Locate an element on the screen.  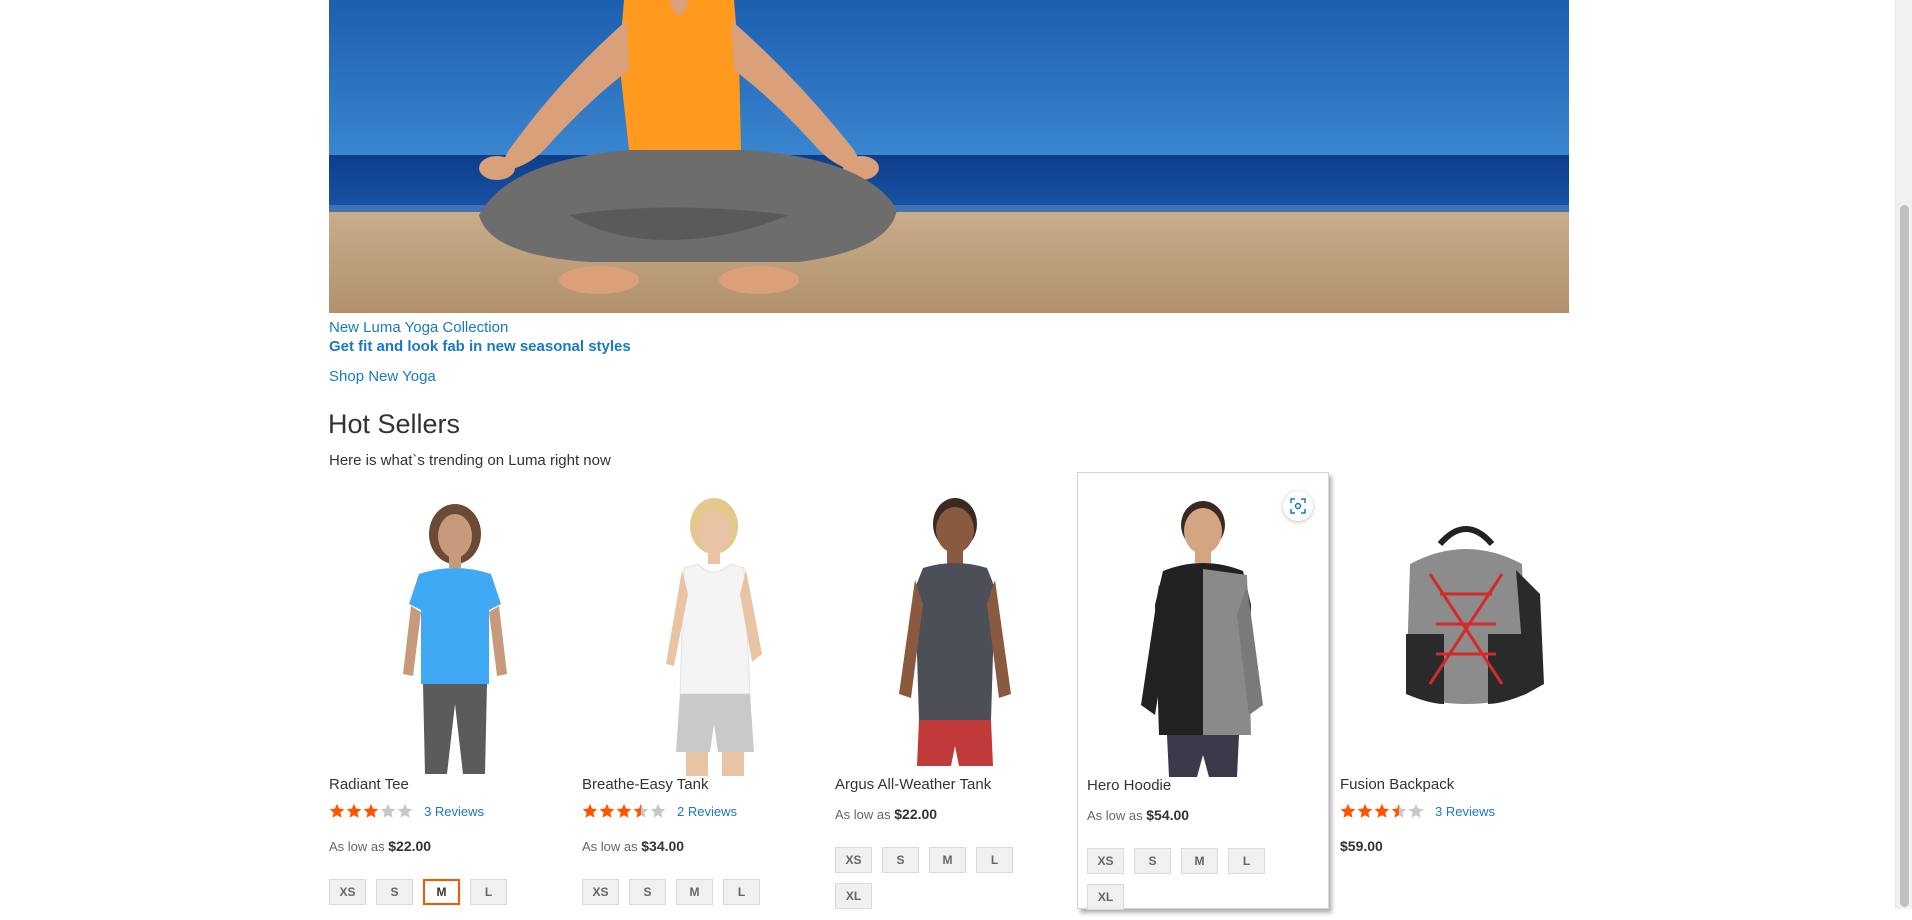
blue-tee-photo is located at coordinates (455, 630).